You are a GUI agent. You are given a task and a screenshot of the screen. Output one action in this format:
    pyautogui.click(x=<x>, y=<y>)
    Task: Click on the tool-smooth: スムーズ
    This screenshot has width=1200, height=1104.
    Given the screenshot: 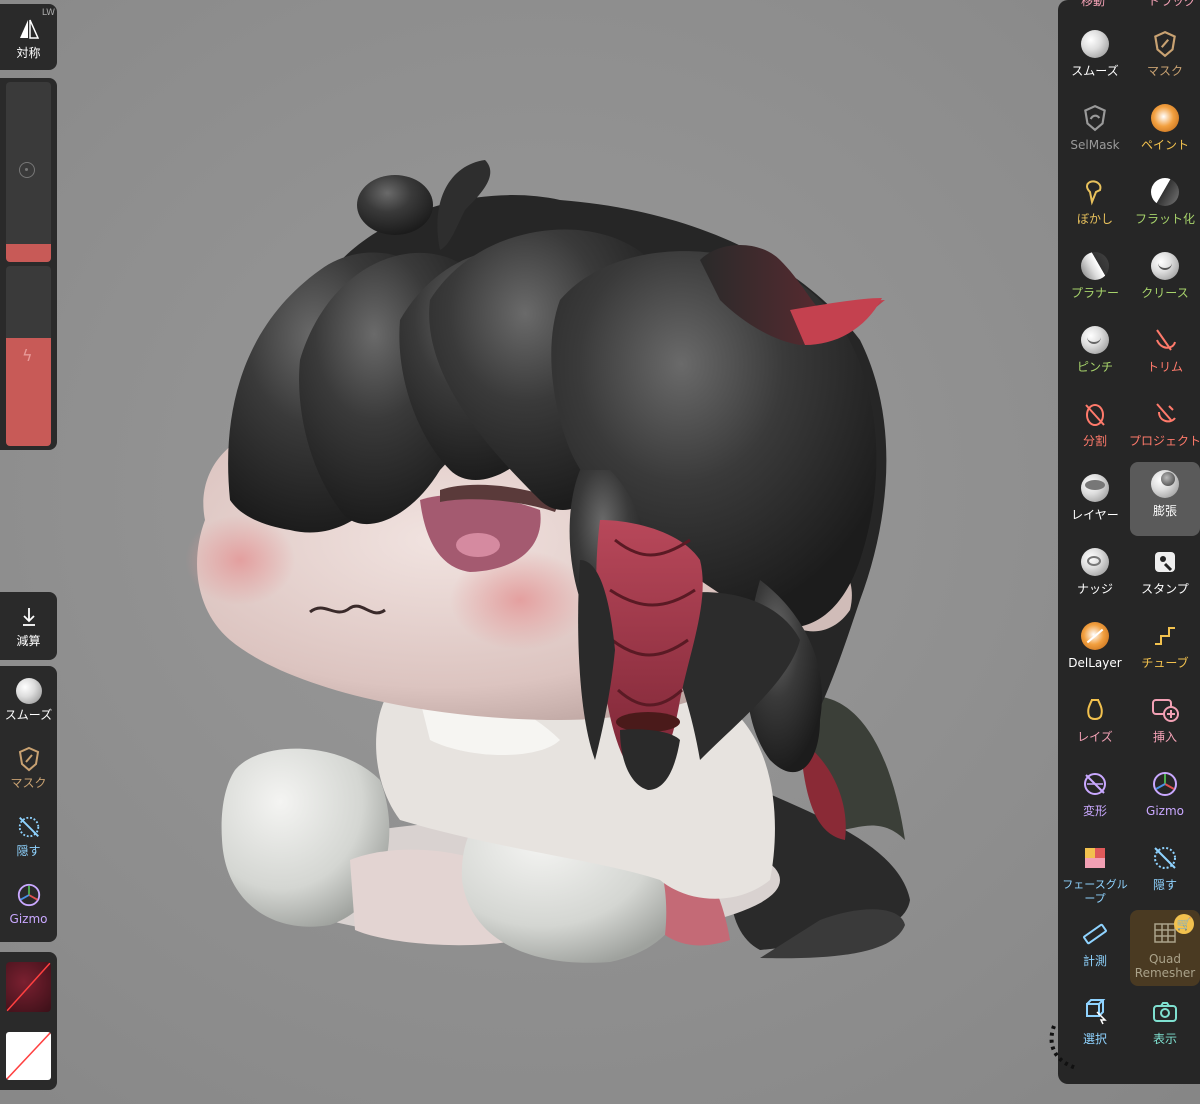 What is the action you would take?
    pyautogui.click(x=1095, y=58)
    